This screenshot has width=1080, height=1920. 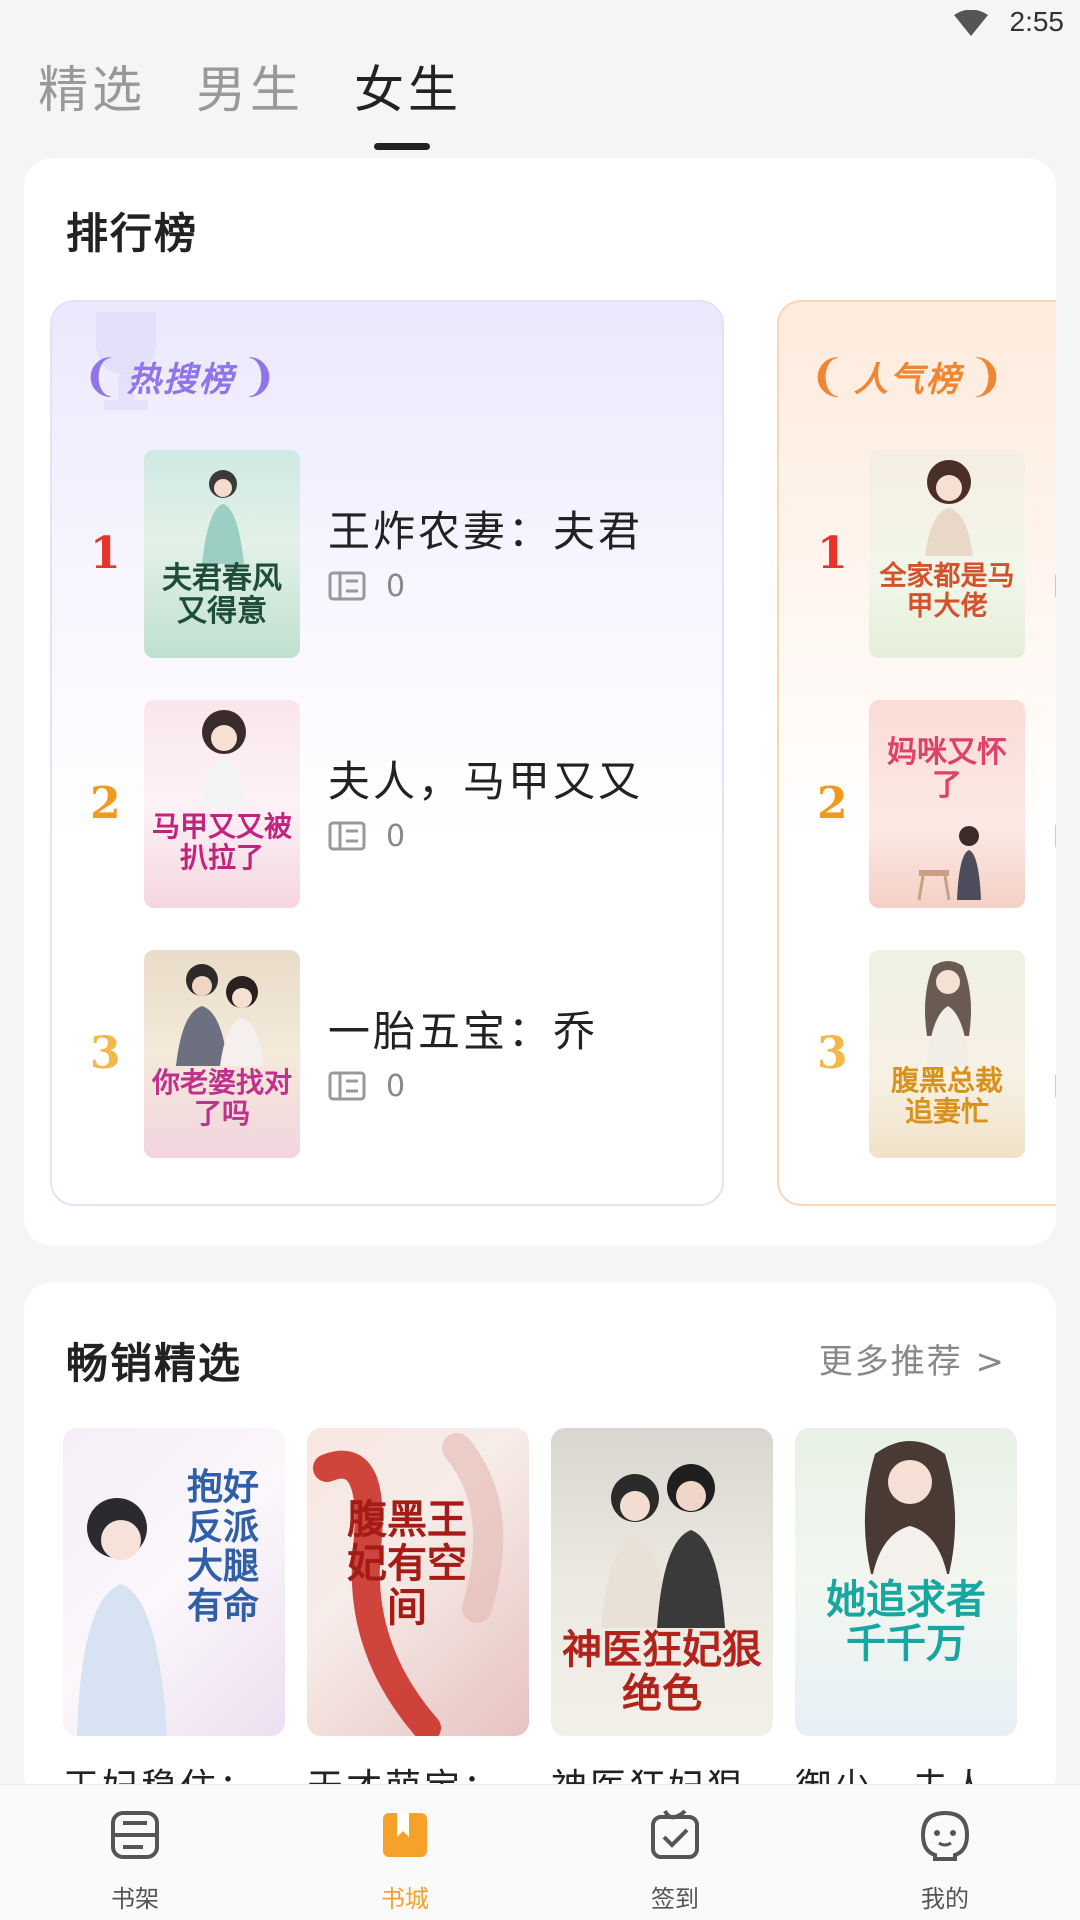 I want to click on book-cover: 全家都是马甲大佬, so click(x=947, y=554).